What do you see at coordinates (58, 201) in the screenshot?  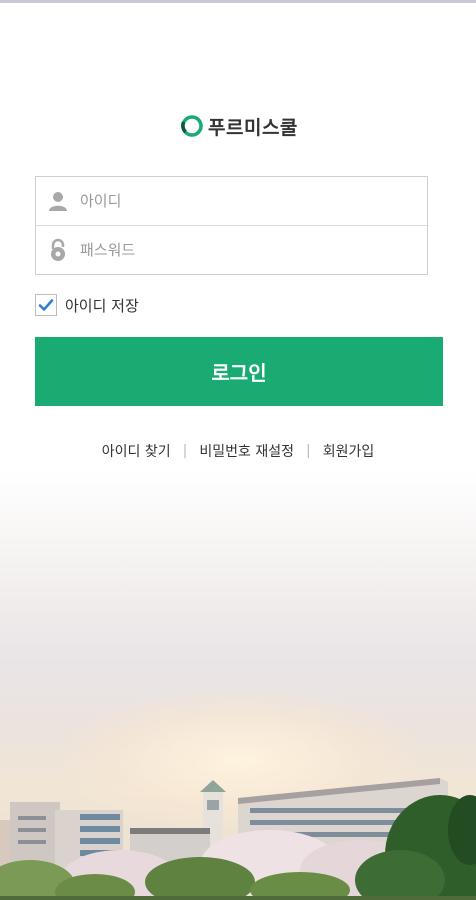 I see `user-icon` at bounding box center [58, 201].